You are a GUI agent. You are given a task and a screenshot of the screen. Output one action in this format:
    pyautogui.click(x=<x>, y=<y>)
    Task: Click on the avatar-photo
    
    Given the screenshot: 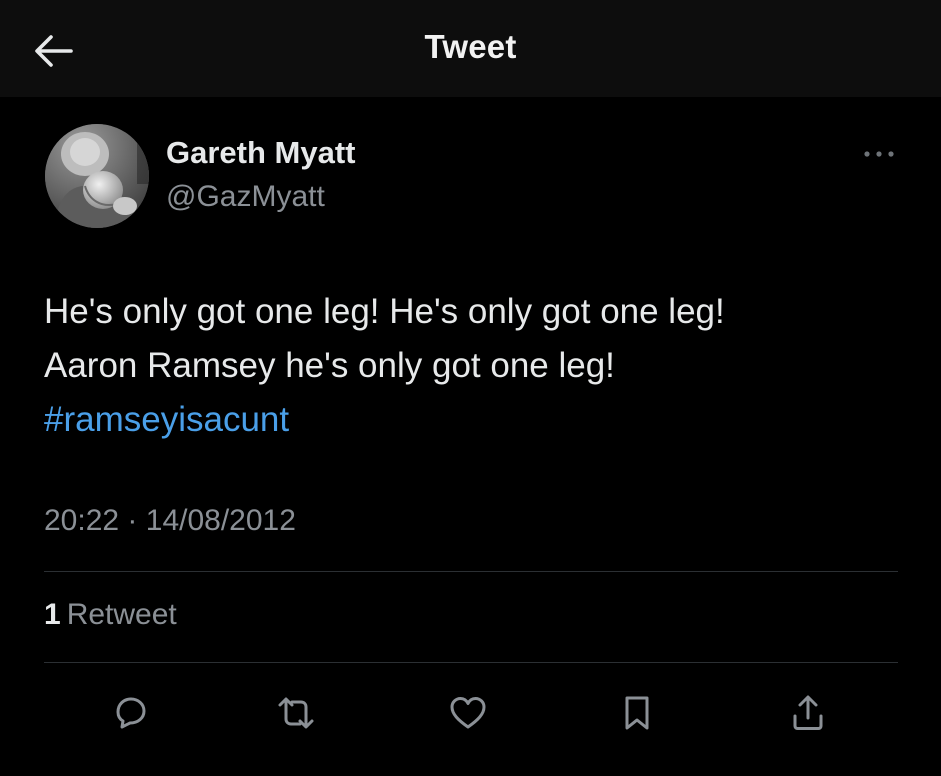 What is the action you would take?
    pyautogui.click(x=97, y=176)
    